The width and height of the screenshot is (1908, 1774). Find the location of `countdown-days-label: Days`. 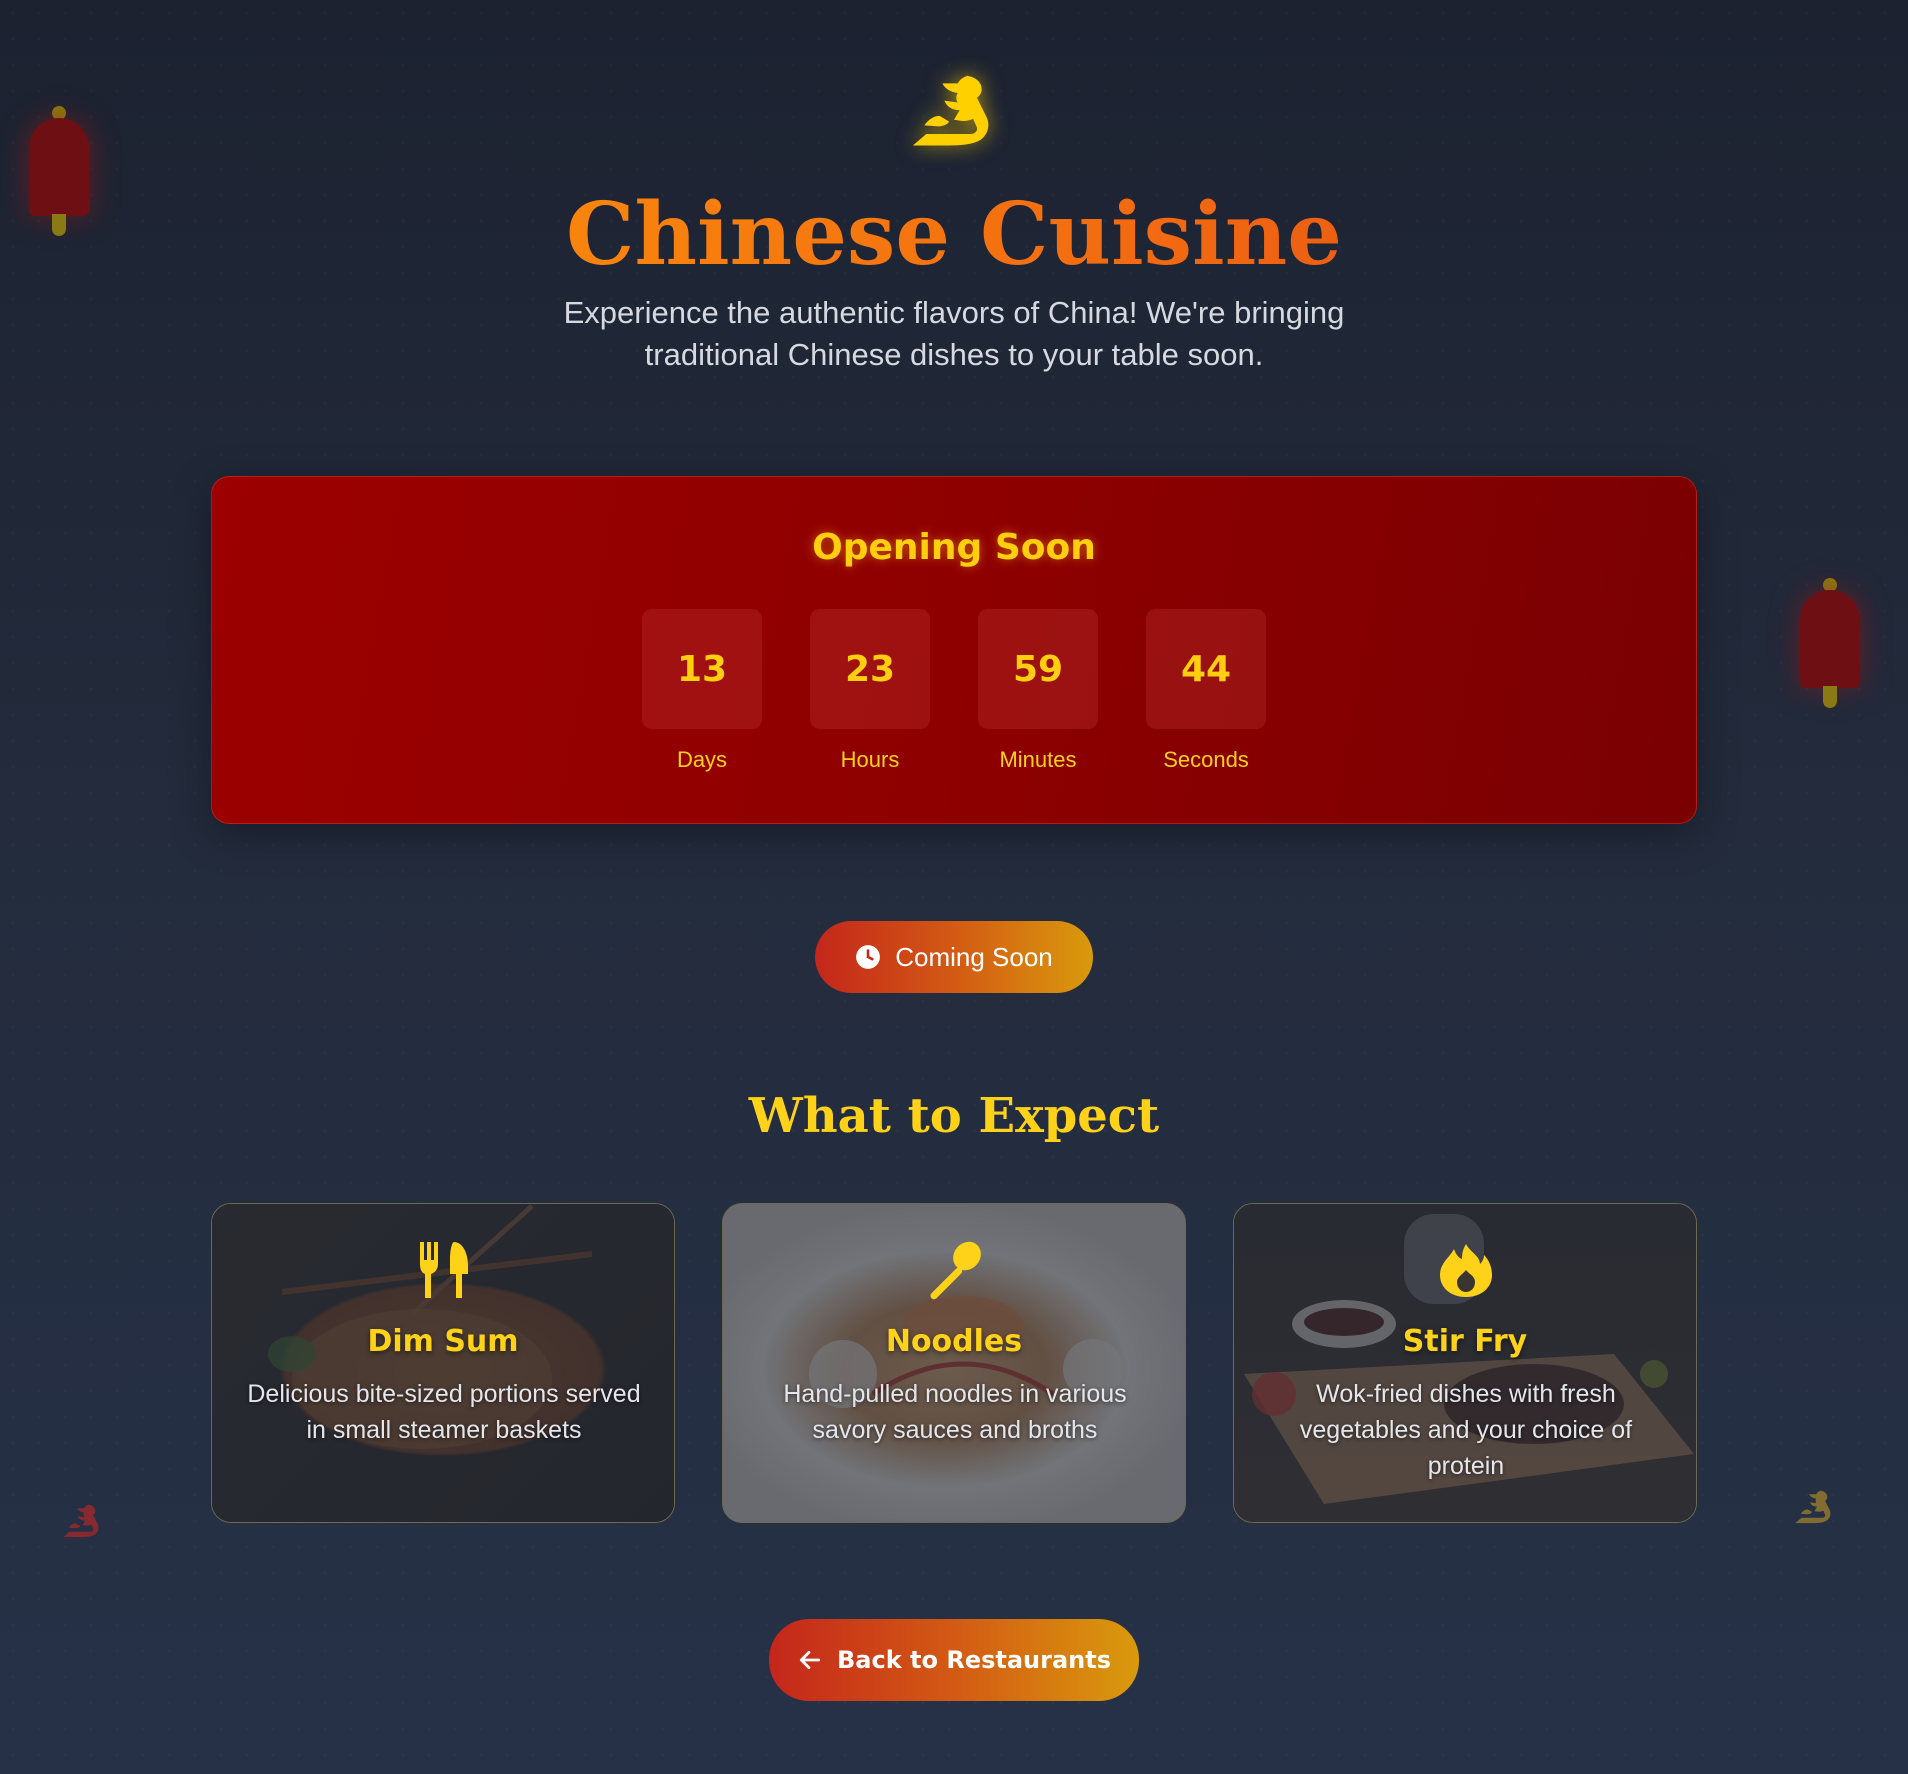

countdown-days-label: Days is located at coordinates (702, 759).